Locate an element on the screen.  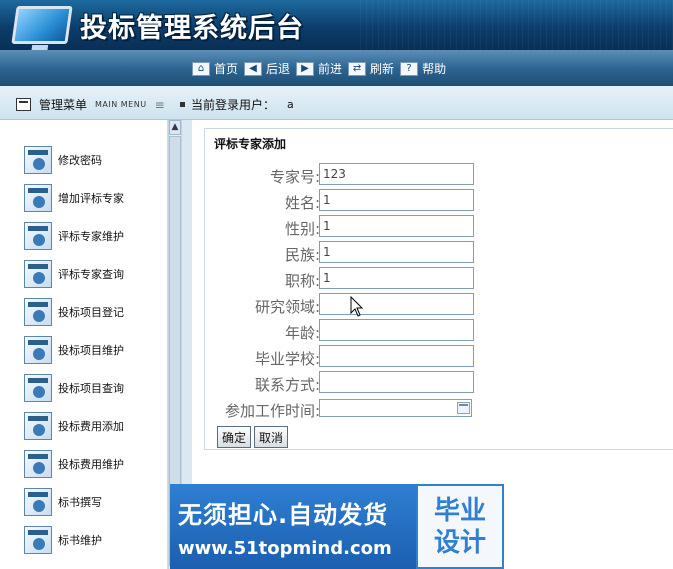
menu-lines-icon: ≡ is located at coordinates (159, 104).